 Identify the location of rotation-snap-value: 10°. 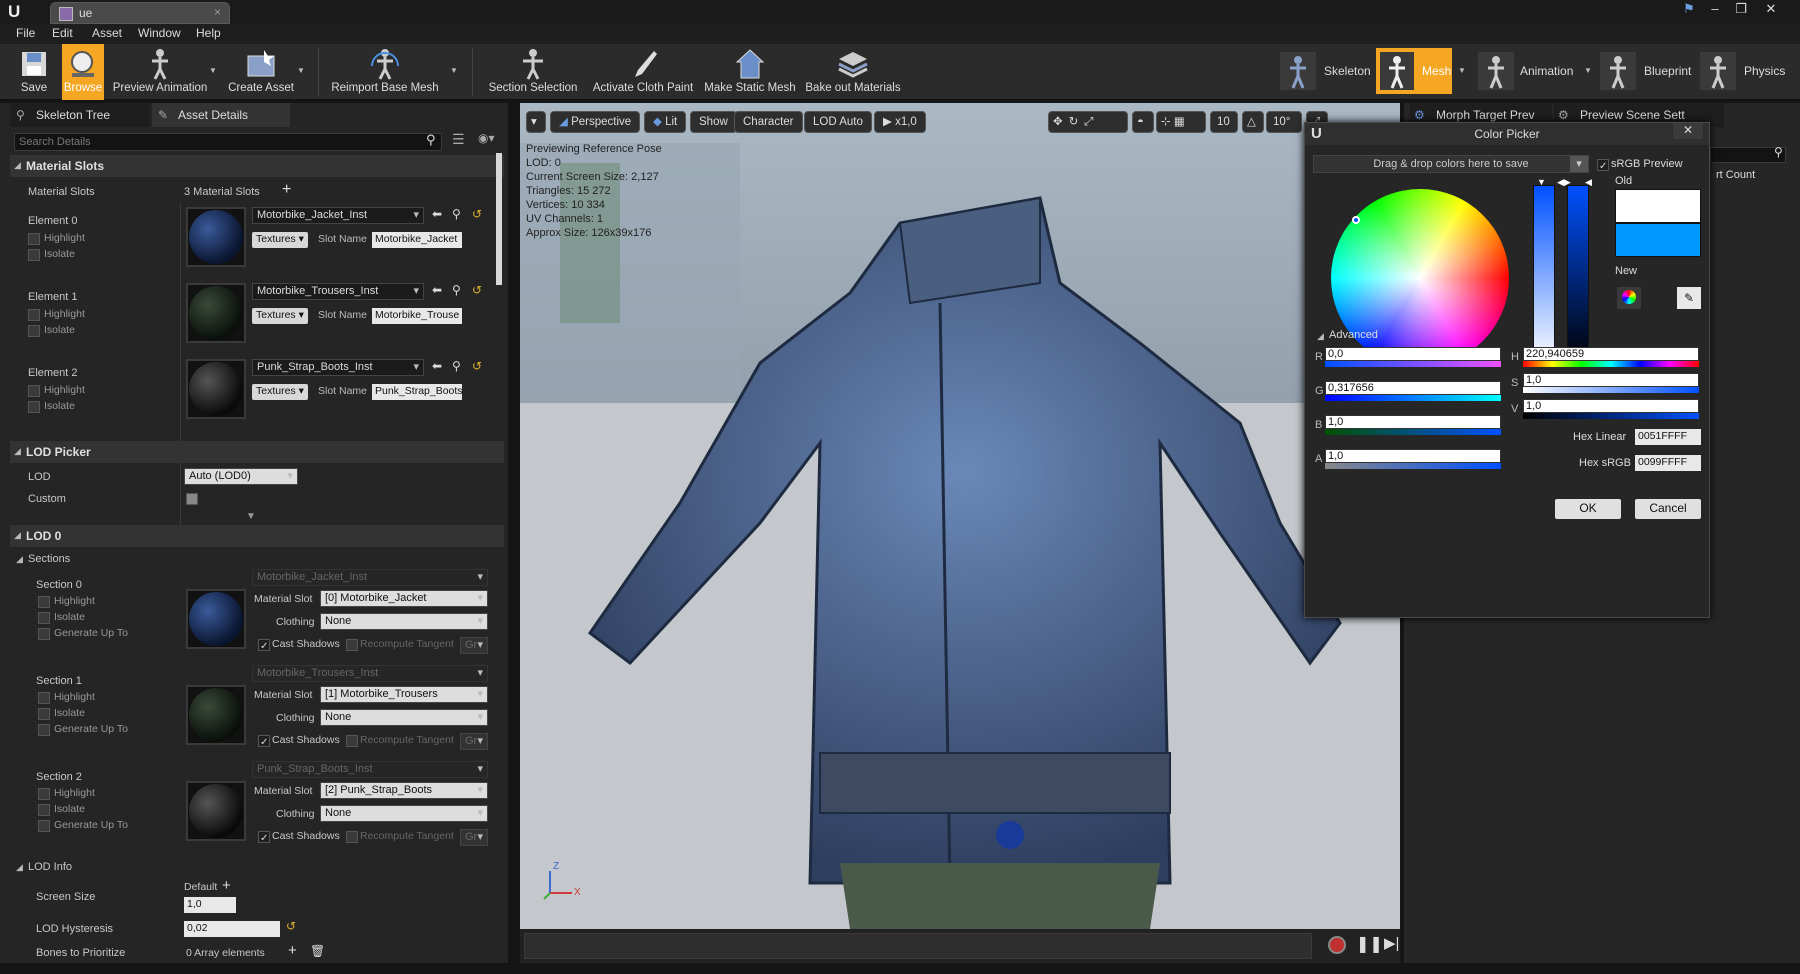
(1284, 122).